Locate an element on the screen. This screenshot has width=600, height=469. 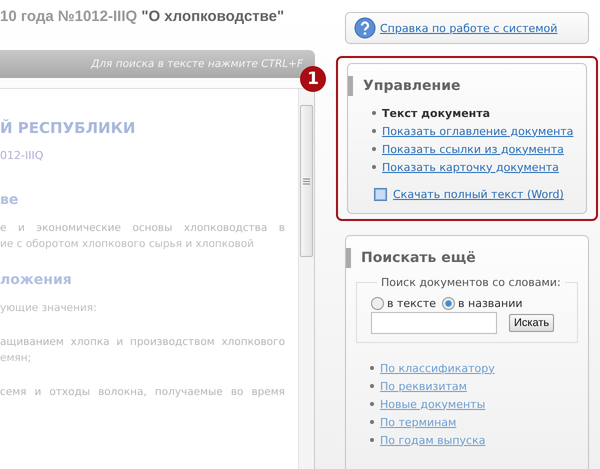
help-icon is located at coordinates (365, 28).